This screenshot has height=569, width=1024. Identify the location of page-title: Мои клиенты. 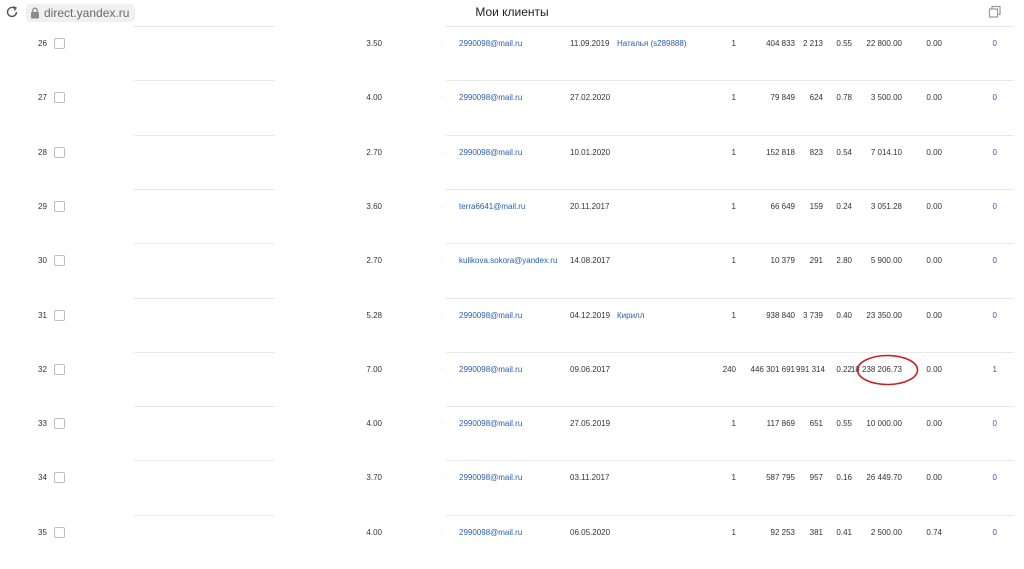
(512, 12).